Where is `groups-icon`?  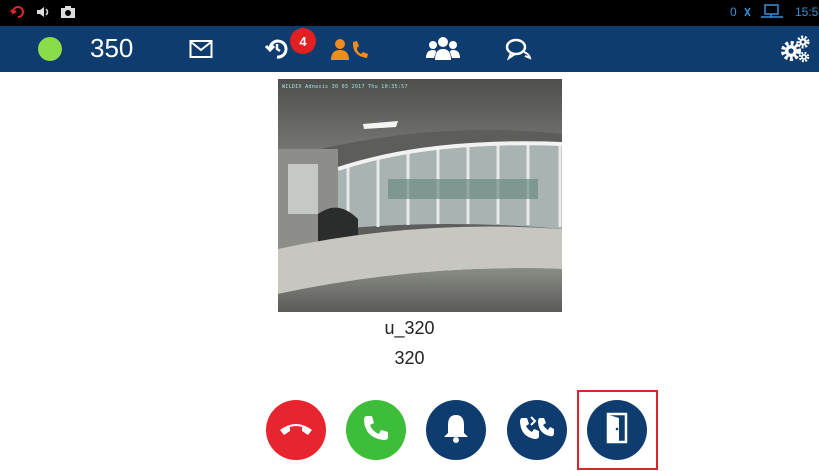
groups-icon is located at coordinates (443, 49).